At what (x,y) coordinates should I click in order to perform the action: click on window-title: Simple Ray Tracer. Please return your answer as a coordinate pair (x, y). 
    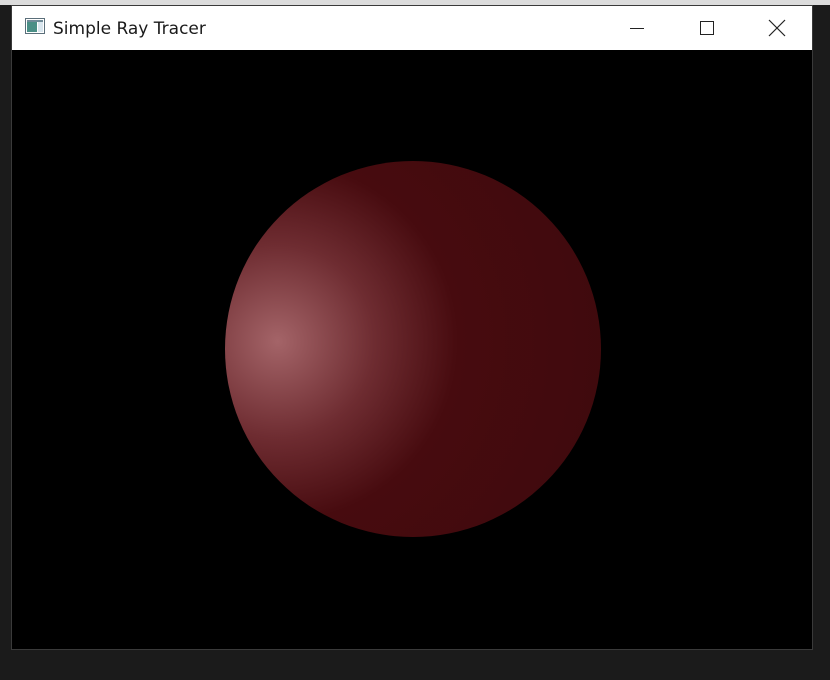
    Looking at the image, I should click on (129, 29).